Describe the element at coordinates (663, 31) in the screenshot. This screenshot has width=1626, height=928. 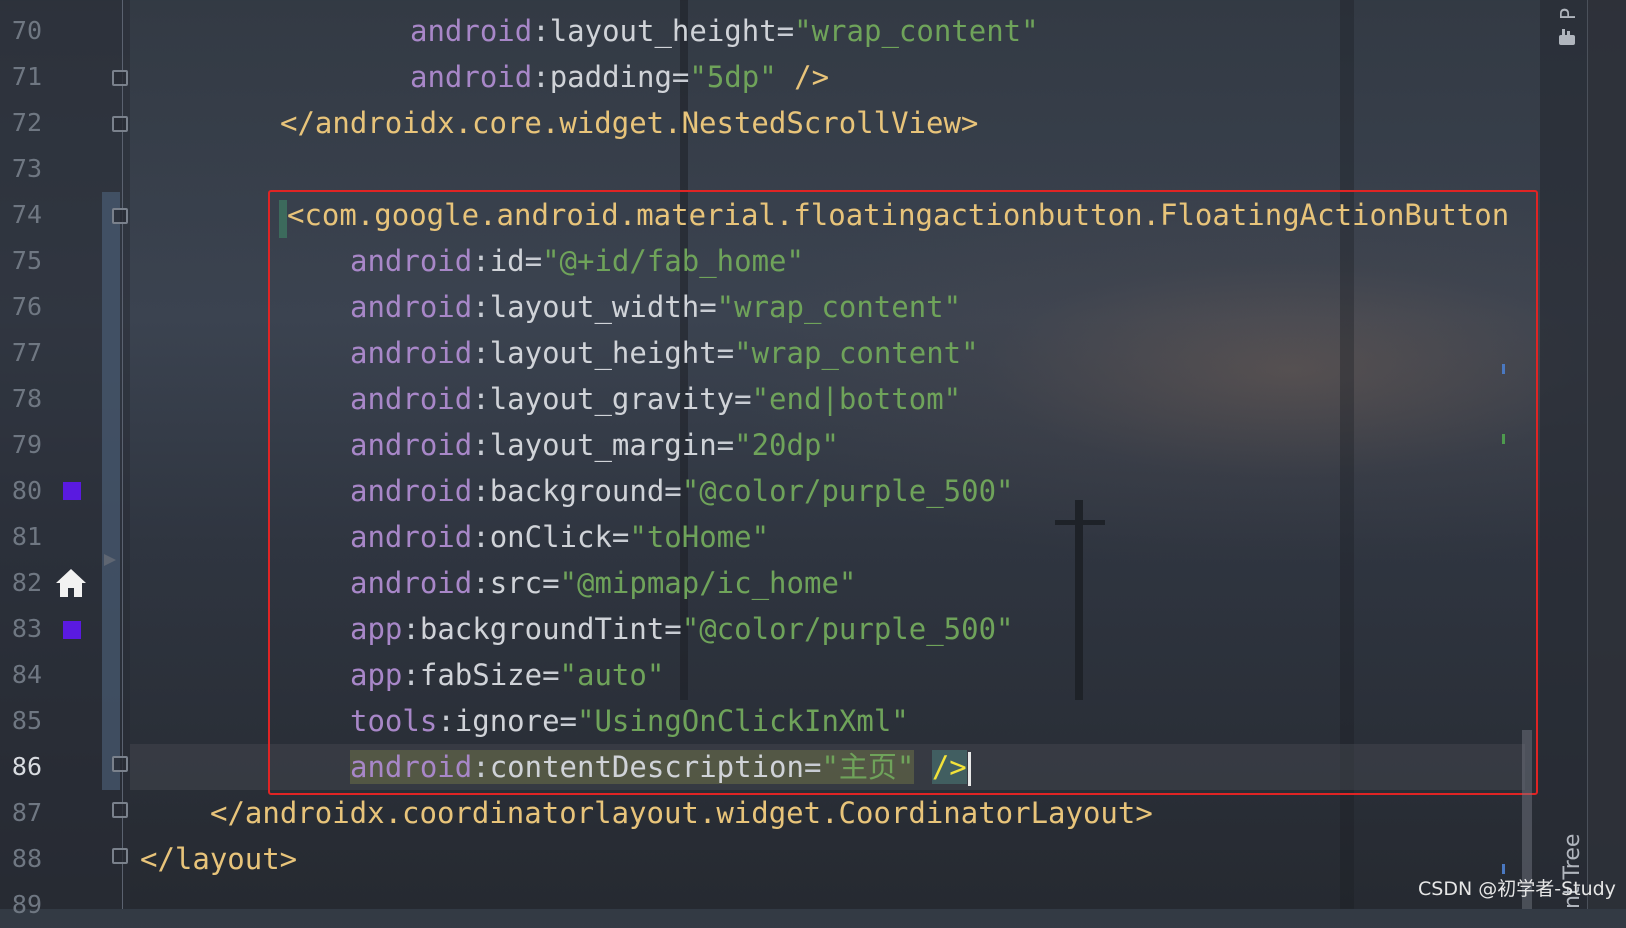
I see `code-token: layout_height` at that location.